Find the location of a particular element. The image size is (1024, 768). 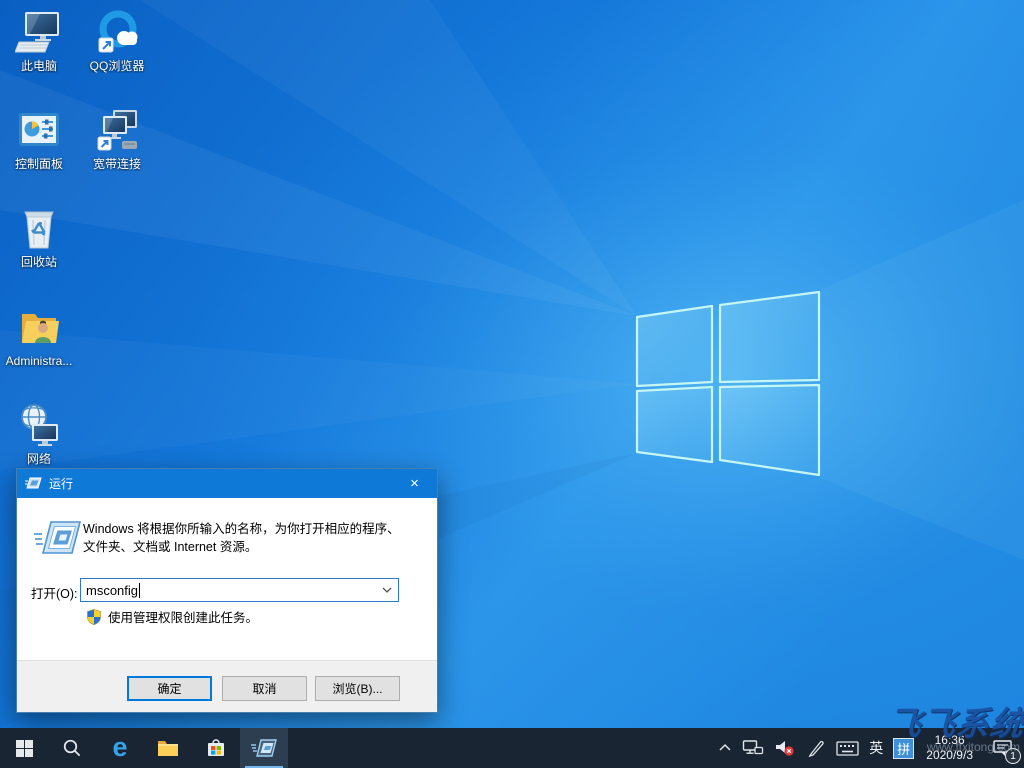

pen-icon is located at coordinates (816, 749).